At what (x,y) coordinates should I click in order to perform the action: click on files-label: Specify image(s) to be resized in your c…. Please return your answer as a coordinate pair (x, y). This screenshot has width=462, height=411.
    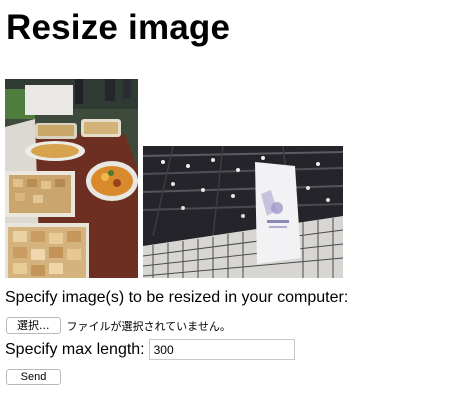
    Looking at the image, I should click on (177, 297).